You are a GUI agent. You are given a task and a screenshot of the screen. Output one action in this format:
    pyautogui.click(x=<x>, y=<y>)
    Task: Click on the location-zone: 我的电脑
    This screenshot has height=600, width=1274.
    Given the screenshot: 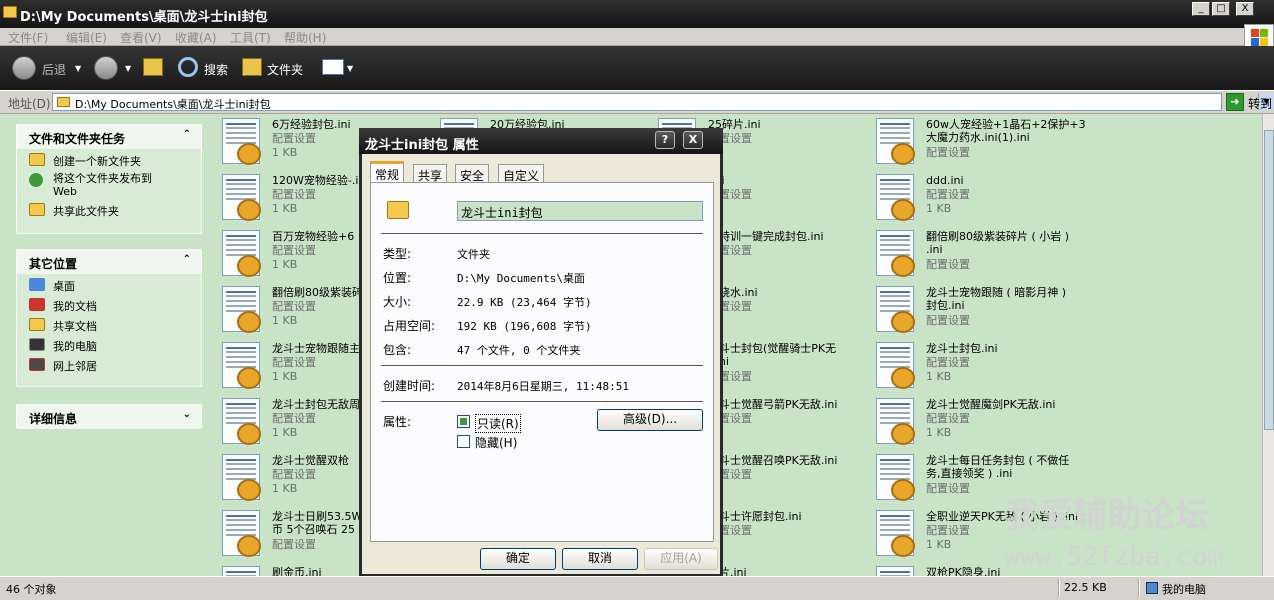 What is the action you would take?
    pyautogui.click(x=1184, y=589)
    